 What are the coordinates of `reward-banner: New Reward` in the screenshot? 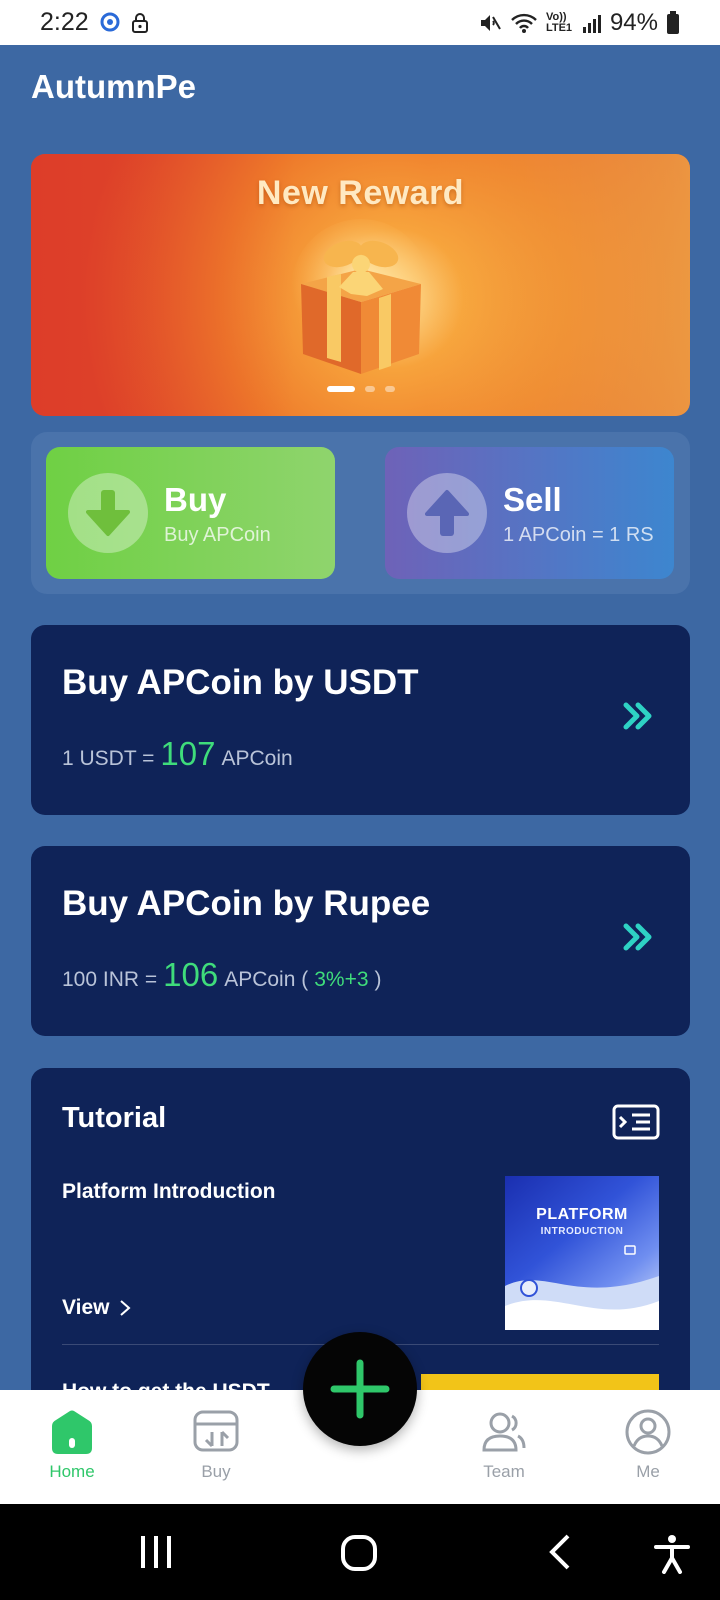 It's located at (360, 285).